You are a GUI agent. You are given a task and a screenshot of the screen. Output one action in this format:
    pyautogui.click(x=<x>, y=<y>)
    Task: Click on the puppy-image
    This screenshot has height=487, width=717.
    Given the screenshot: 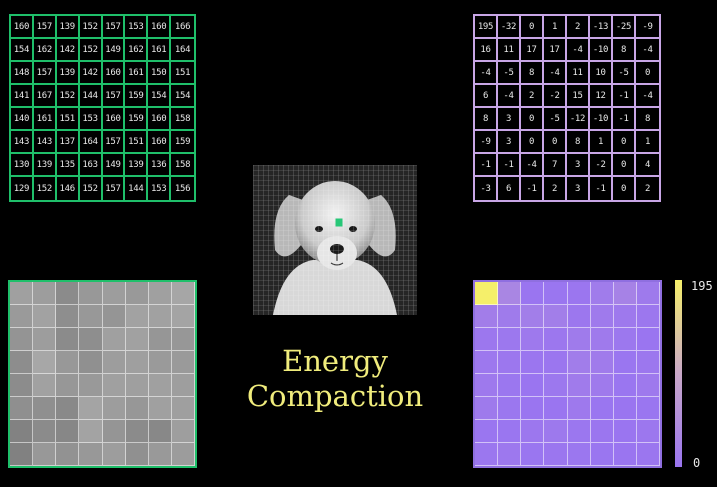 What is the action you would take?
    pyautogui.click(x=335, y=240)
    